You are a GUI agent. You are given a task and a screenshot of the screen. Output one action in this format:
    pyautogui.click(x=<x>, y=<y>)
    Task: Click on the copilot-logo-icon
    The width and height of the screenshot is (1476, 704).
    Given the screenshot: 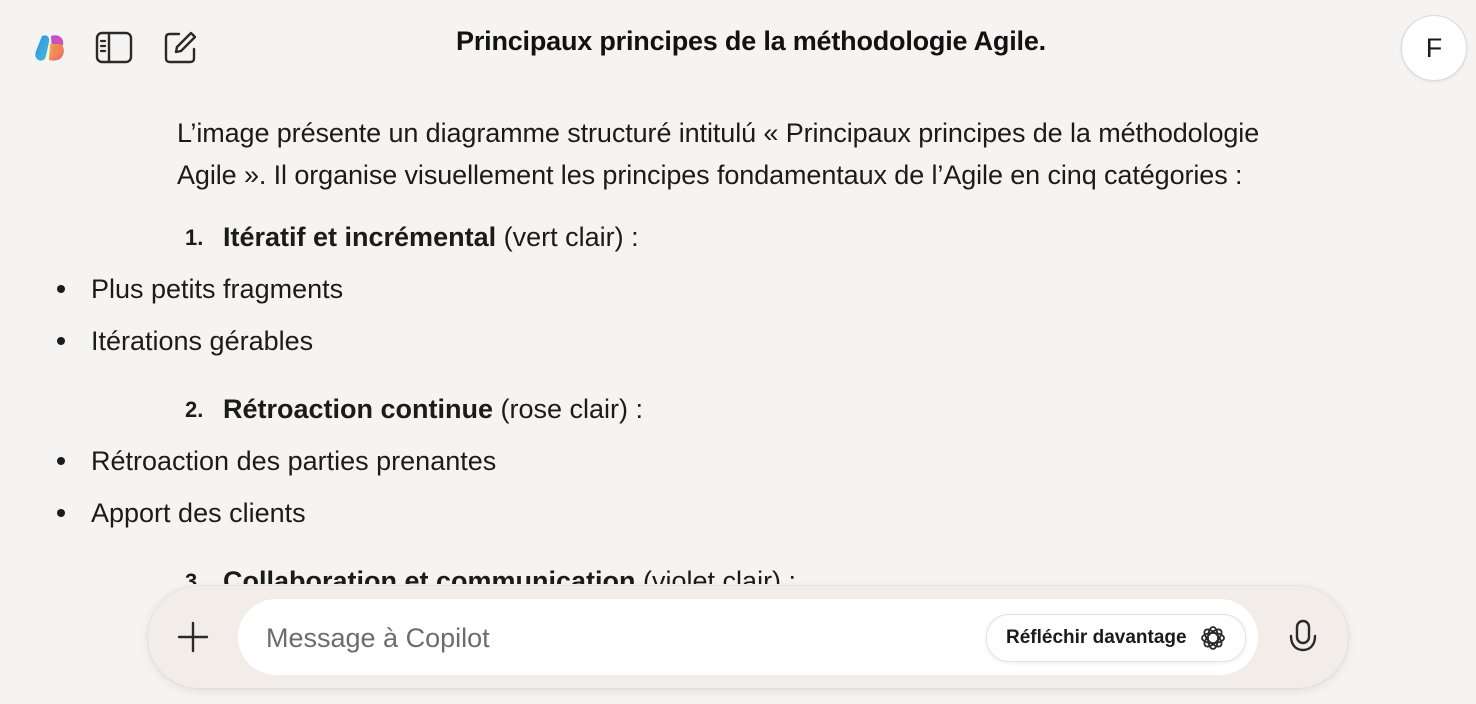 What is the action you would take?
    pyautogui.click(x=50, y=48)
    